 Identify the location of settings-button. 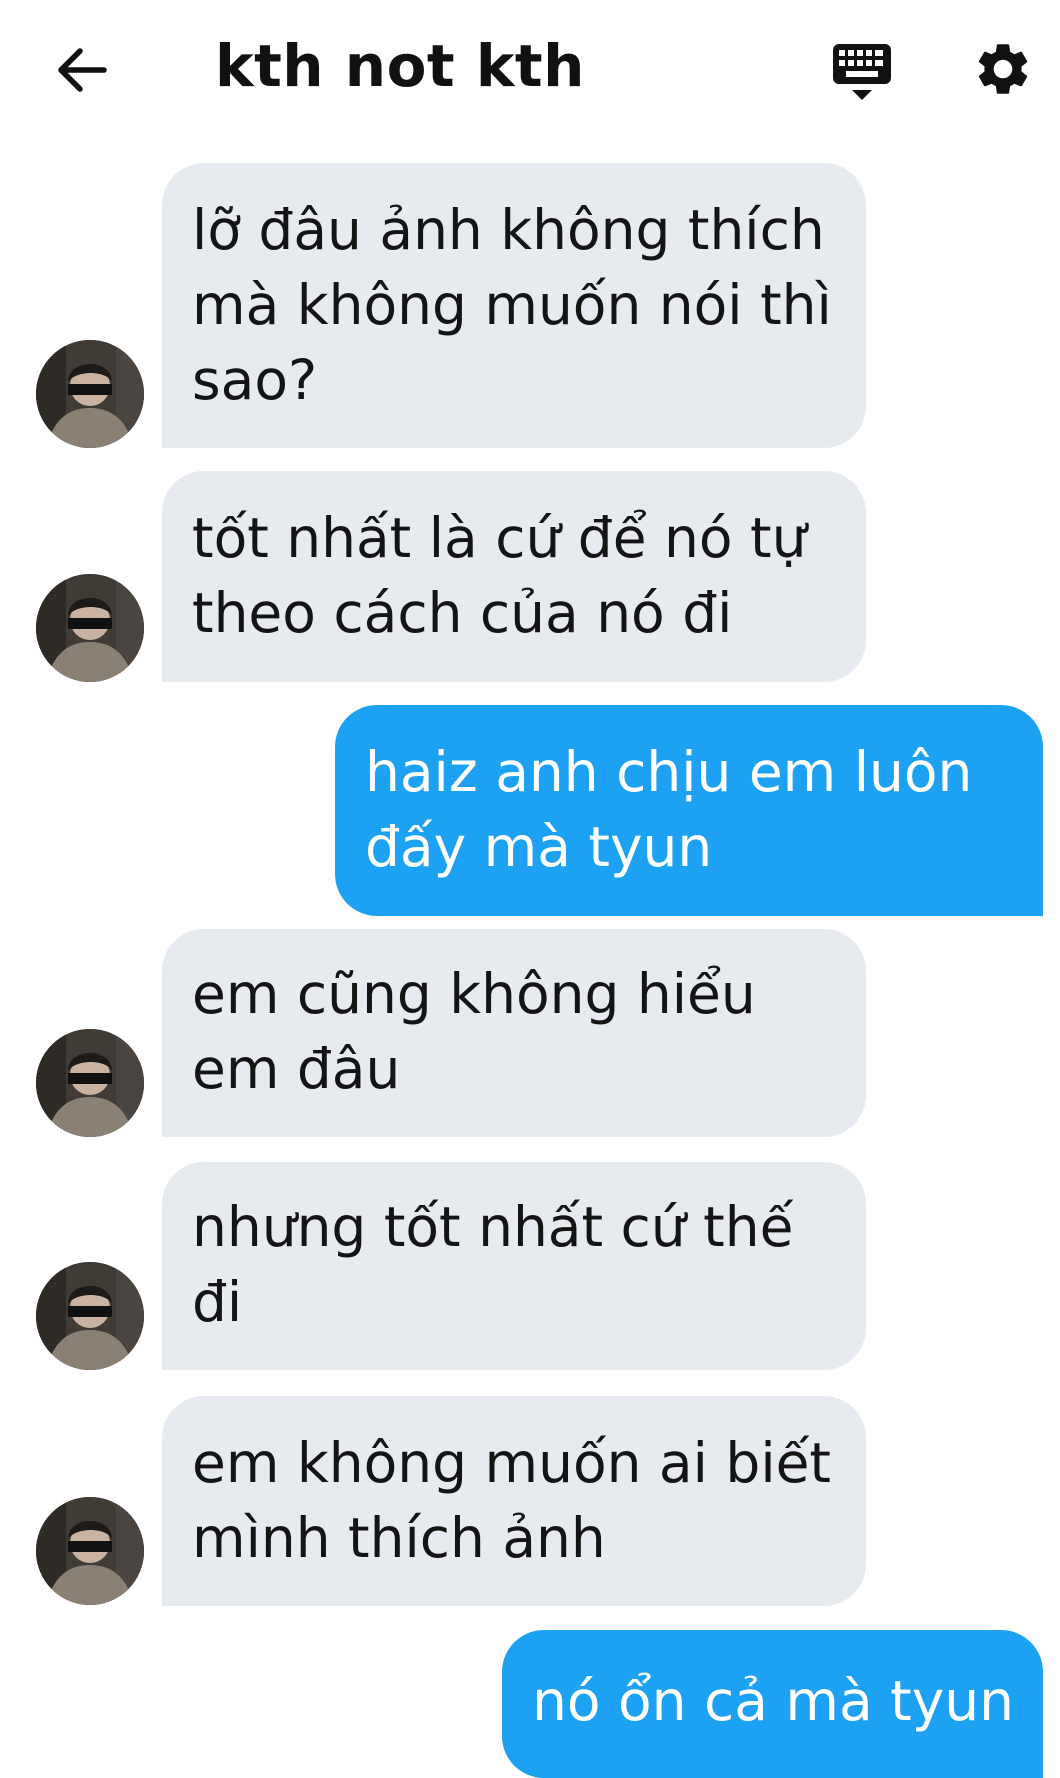
(1003, 69).